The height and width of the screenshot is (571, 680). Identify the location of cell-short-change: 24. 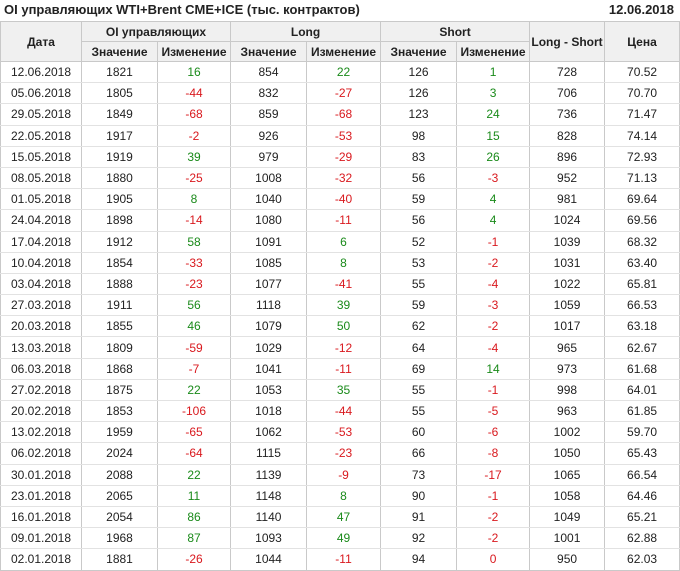
(493, 114).